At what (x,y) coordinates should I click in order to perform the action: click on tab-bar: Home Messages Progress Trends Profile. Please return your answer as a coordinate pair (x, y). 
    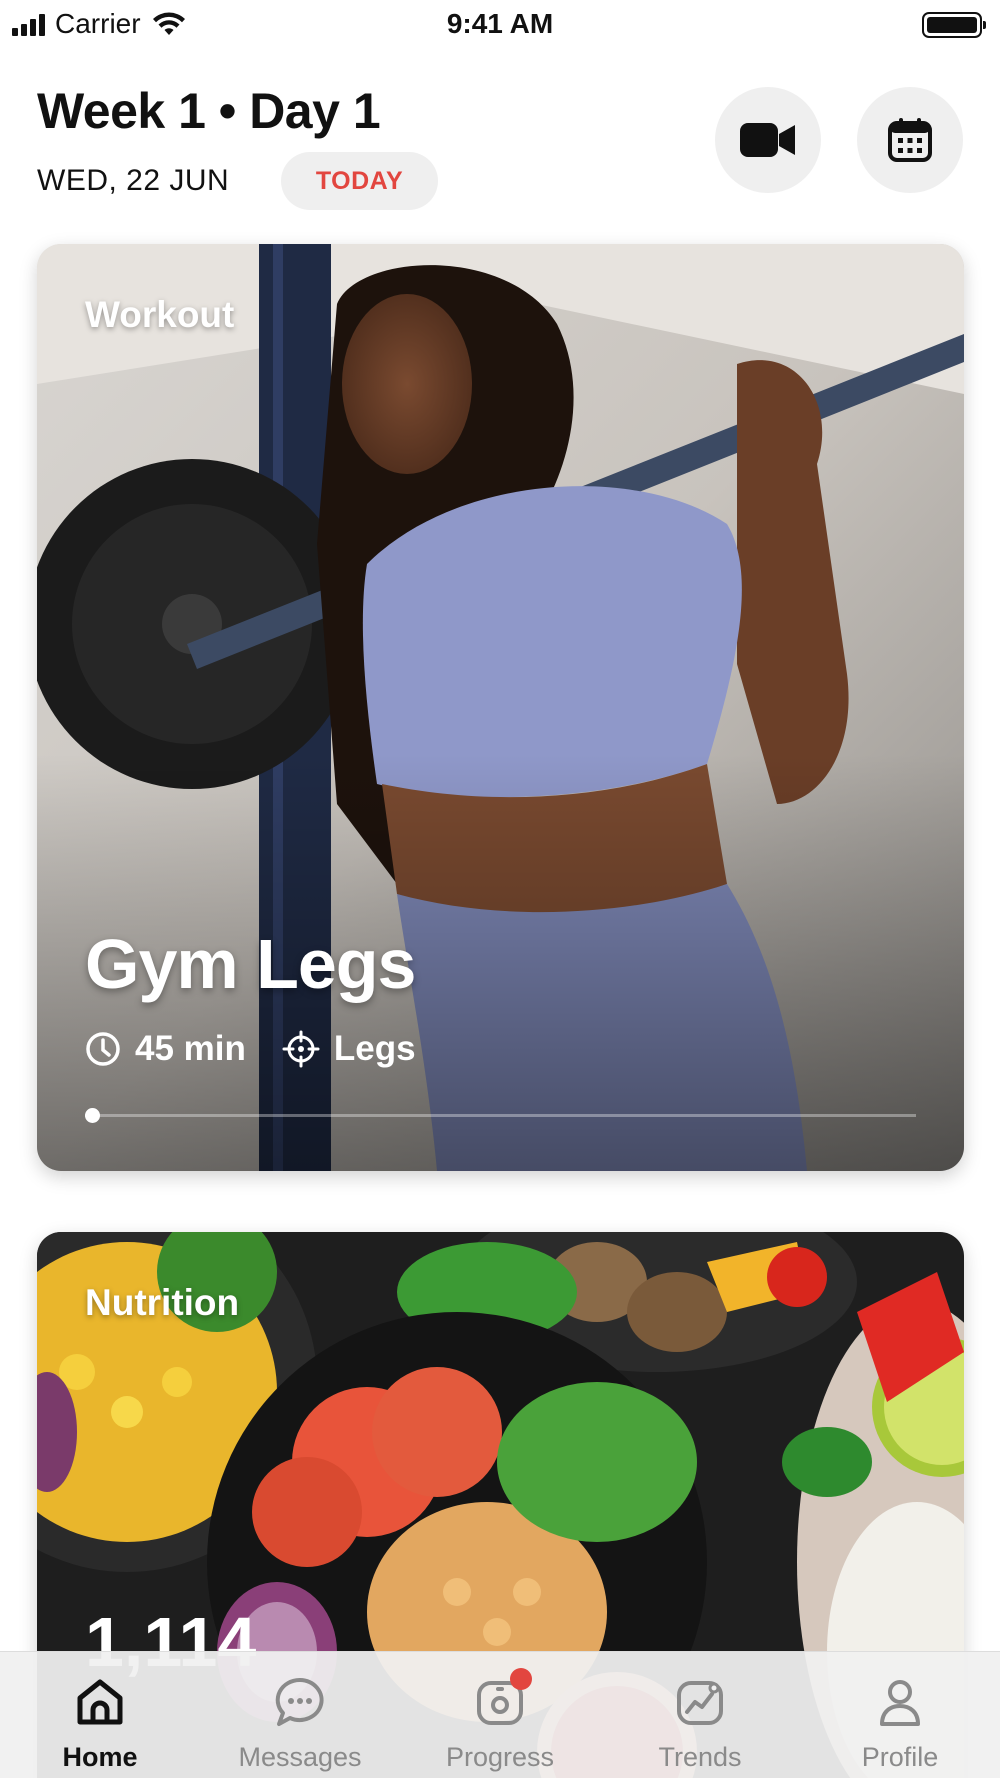
    Looking at the image, I should click on (500, 1714).